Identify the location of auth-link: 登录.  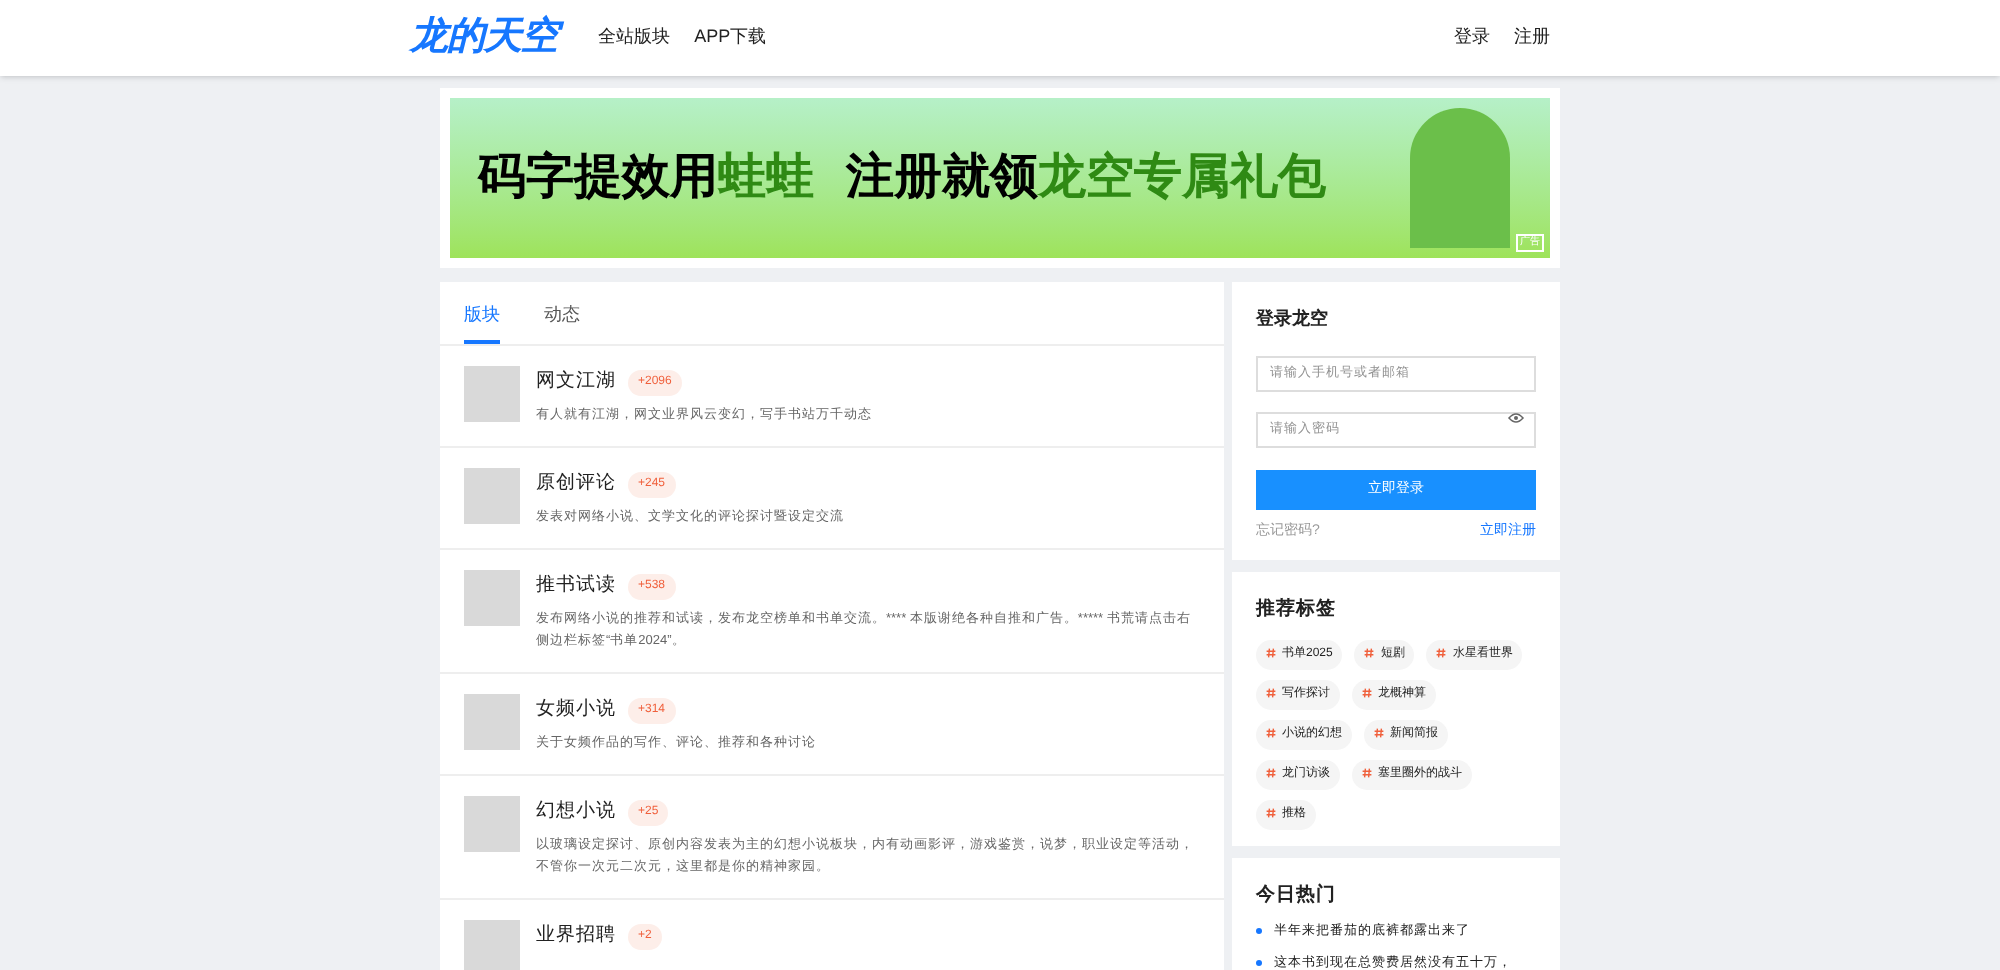
(1472, 38).